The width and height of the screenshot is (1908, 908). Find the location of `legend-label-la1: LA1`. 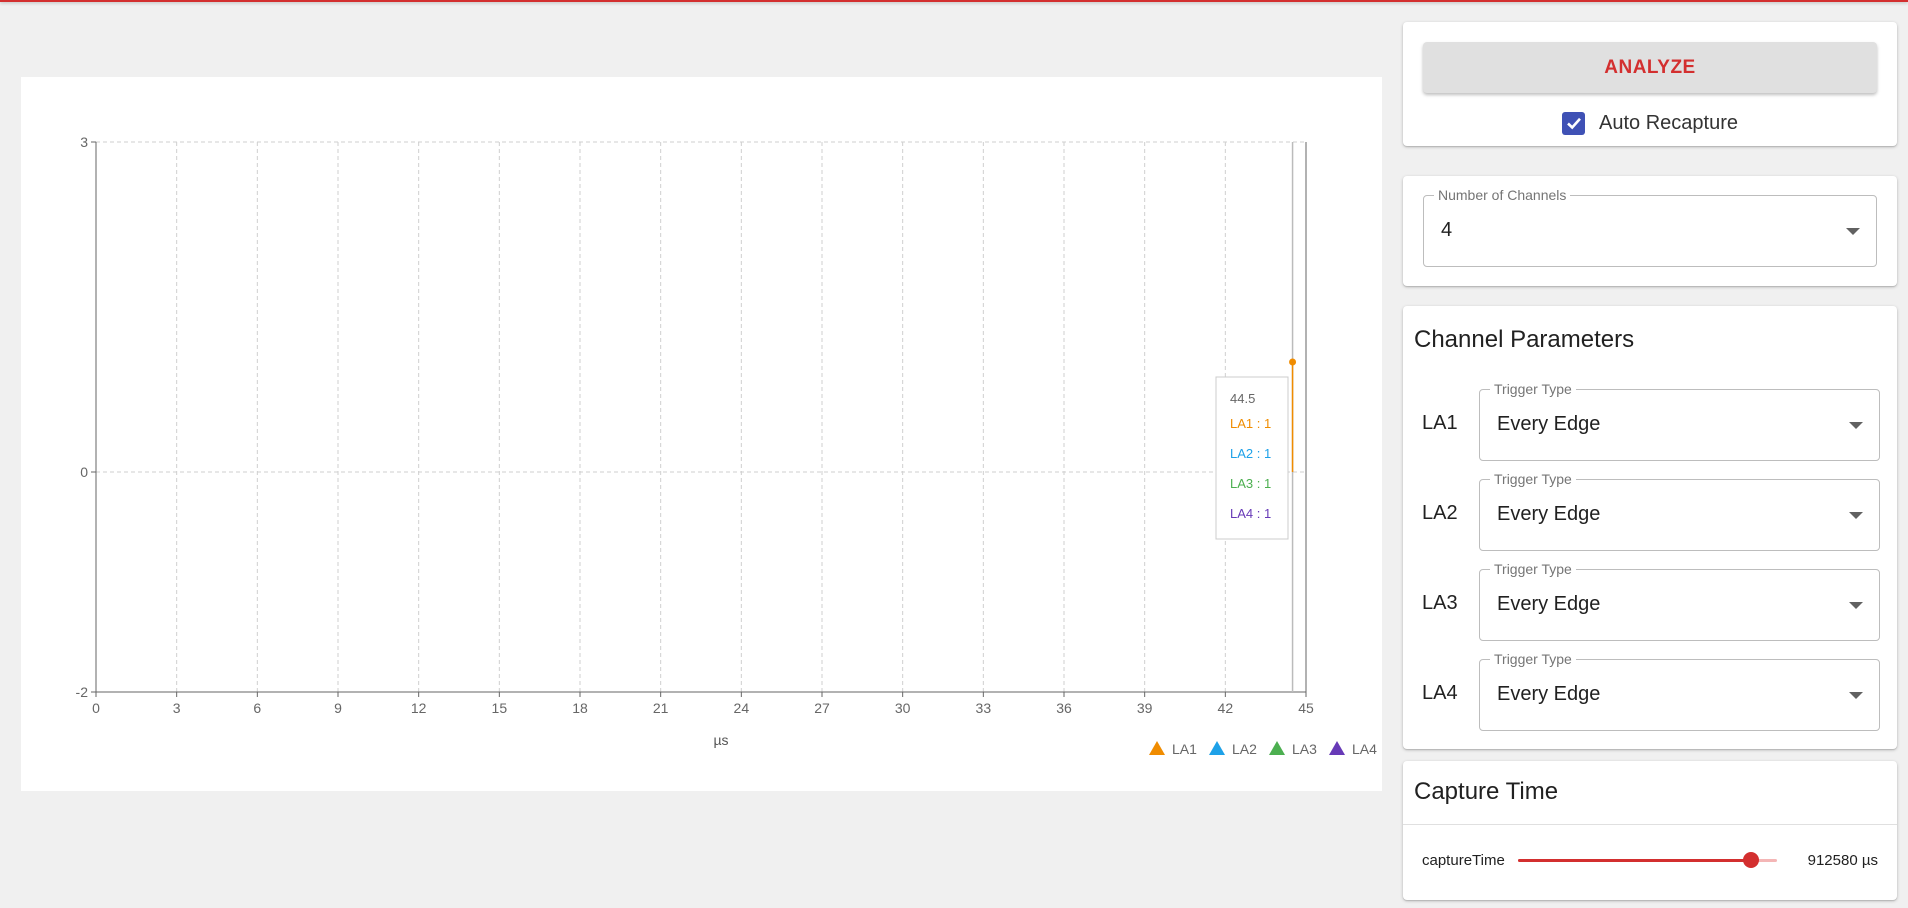

legend-label-la1: LA1 is located at coordinates (1184, 749).